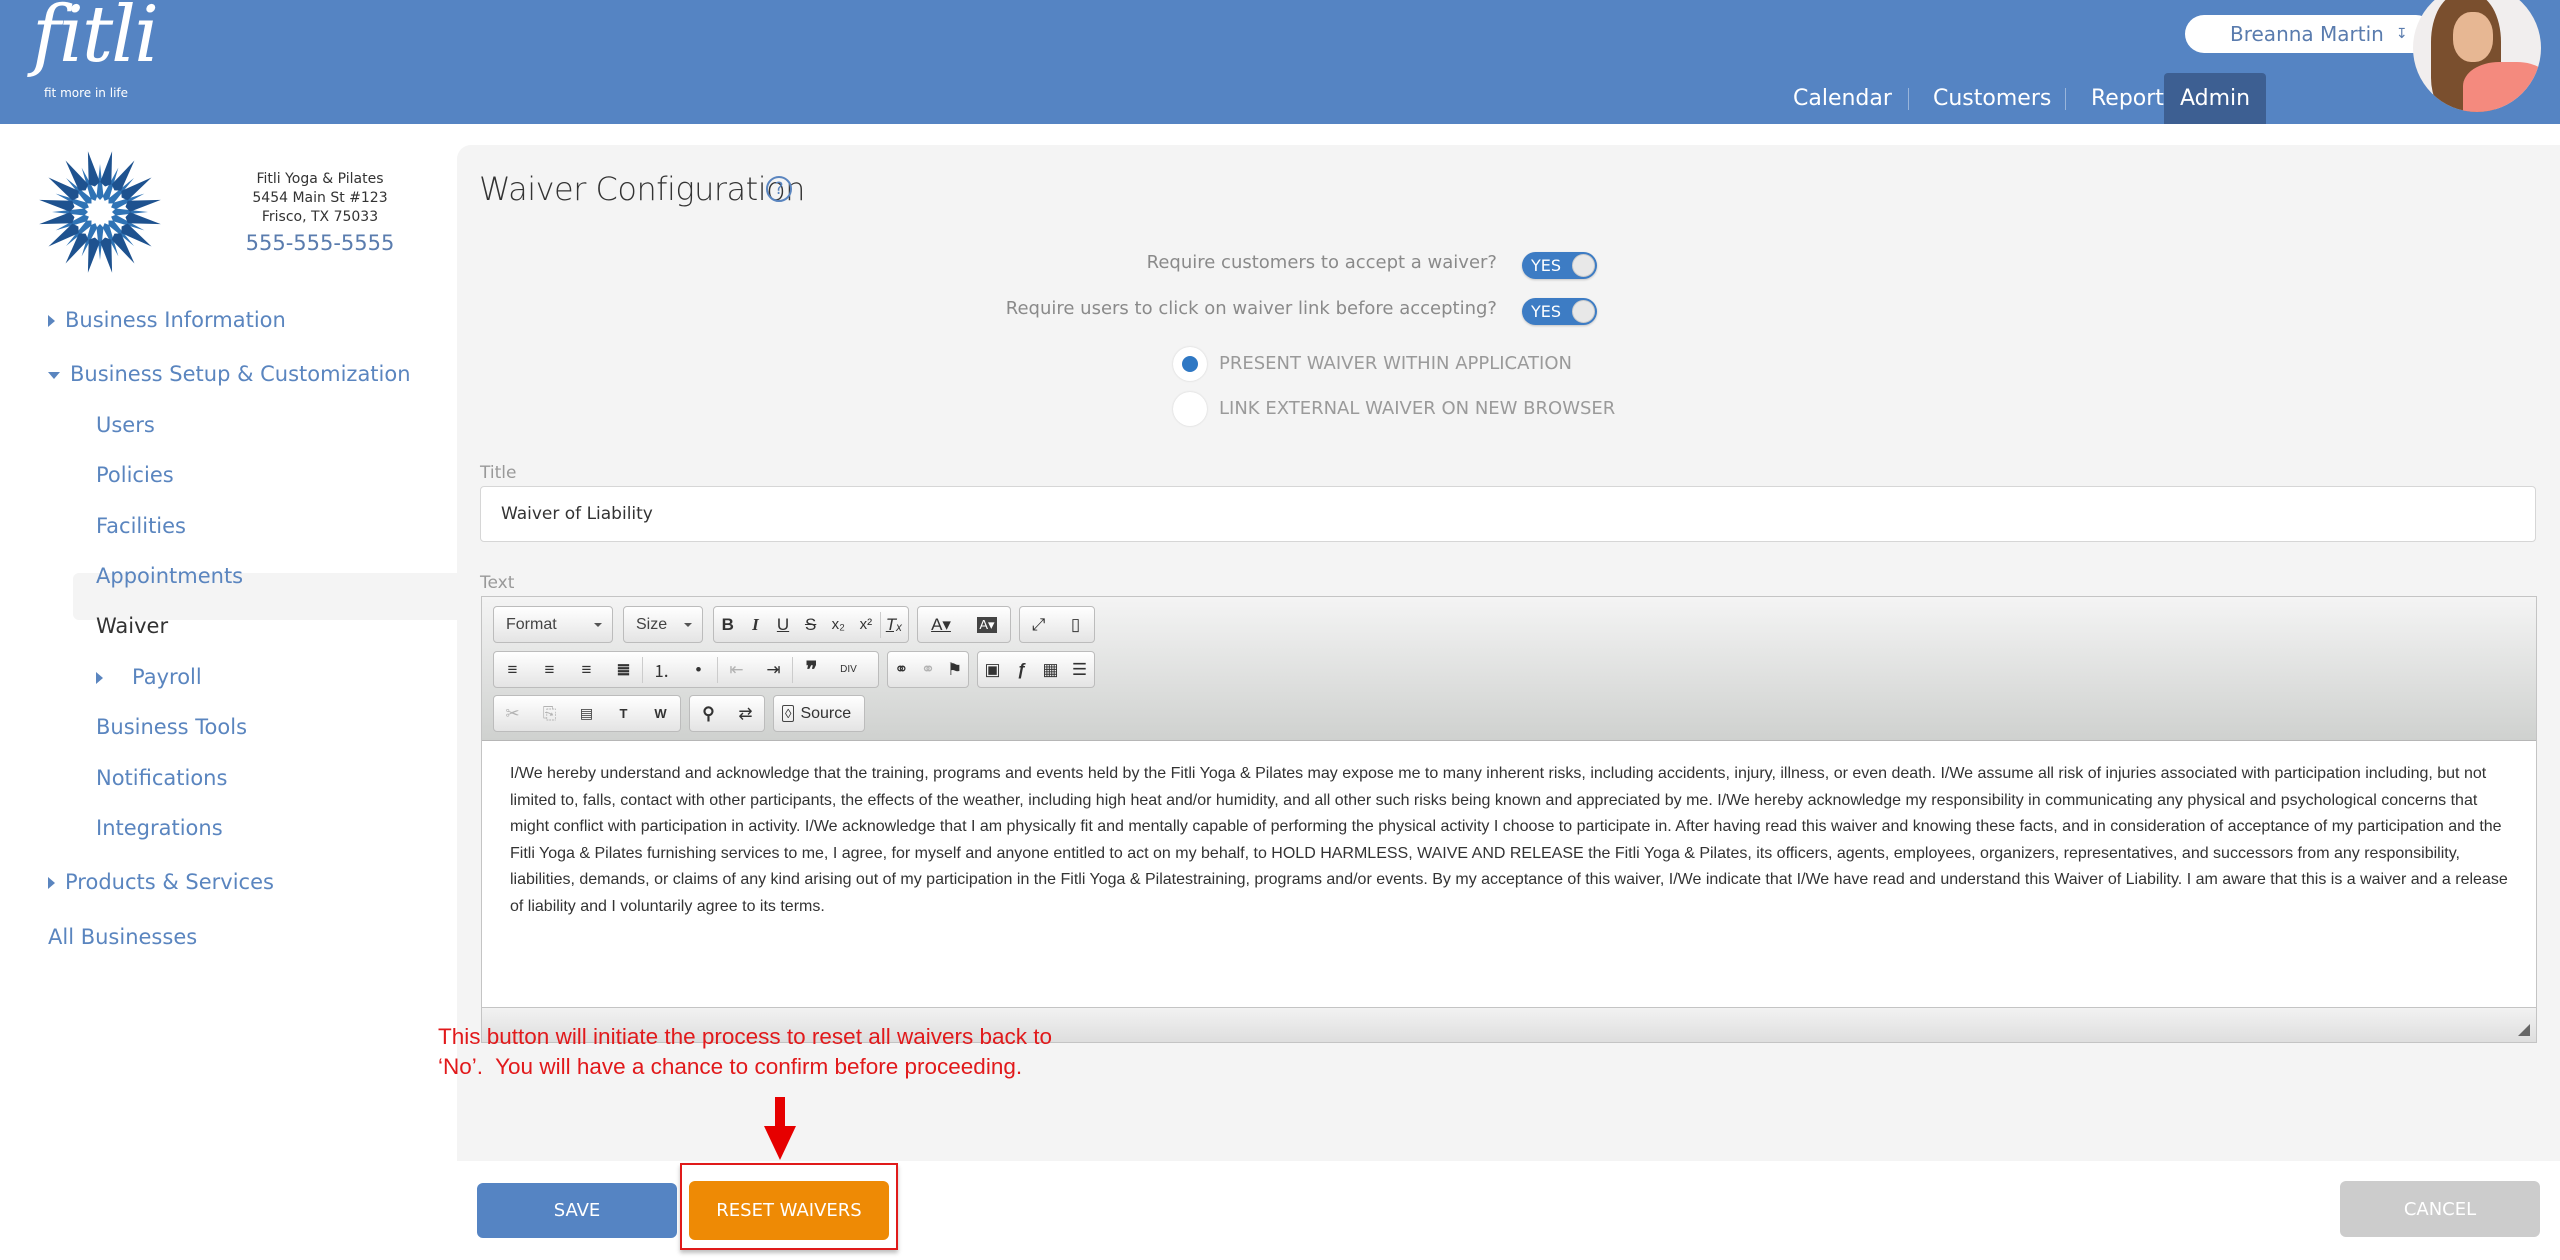 The height and width of the screenshot is (1260, 2560). I want to click on radio-label-present: PRESENT WAIVER WITHIN APPLICATION, so click(1395, 363).